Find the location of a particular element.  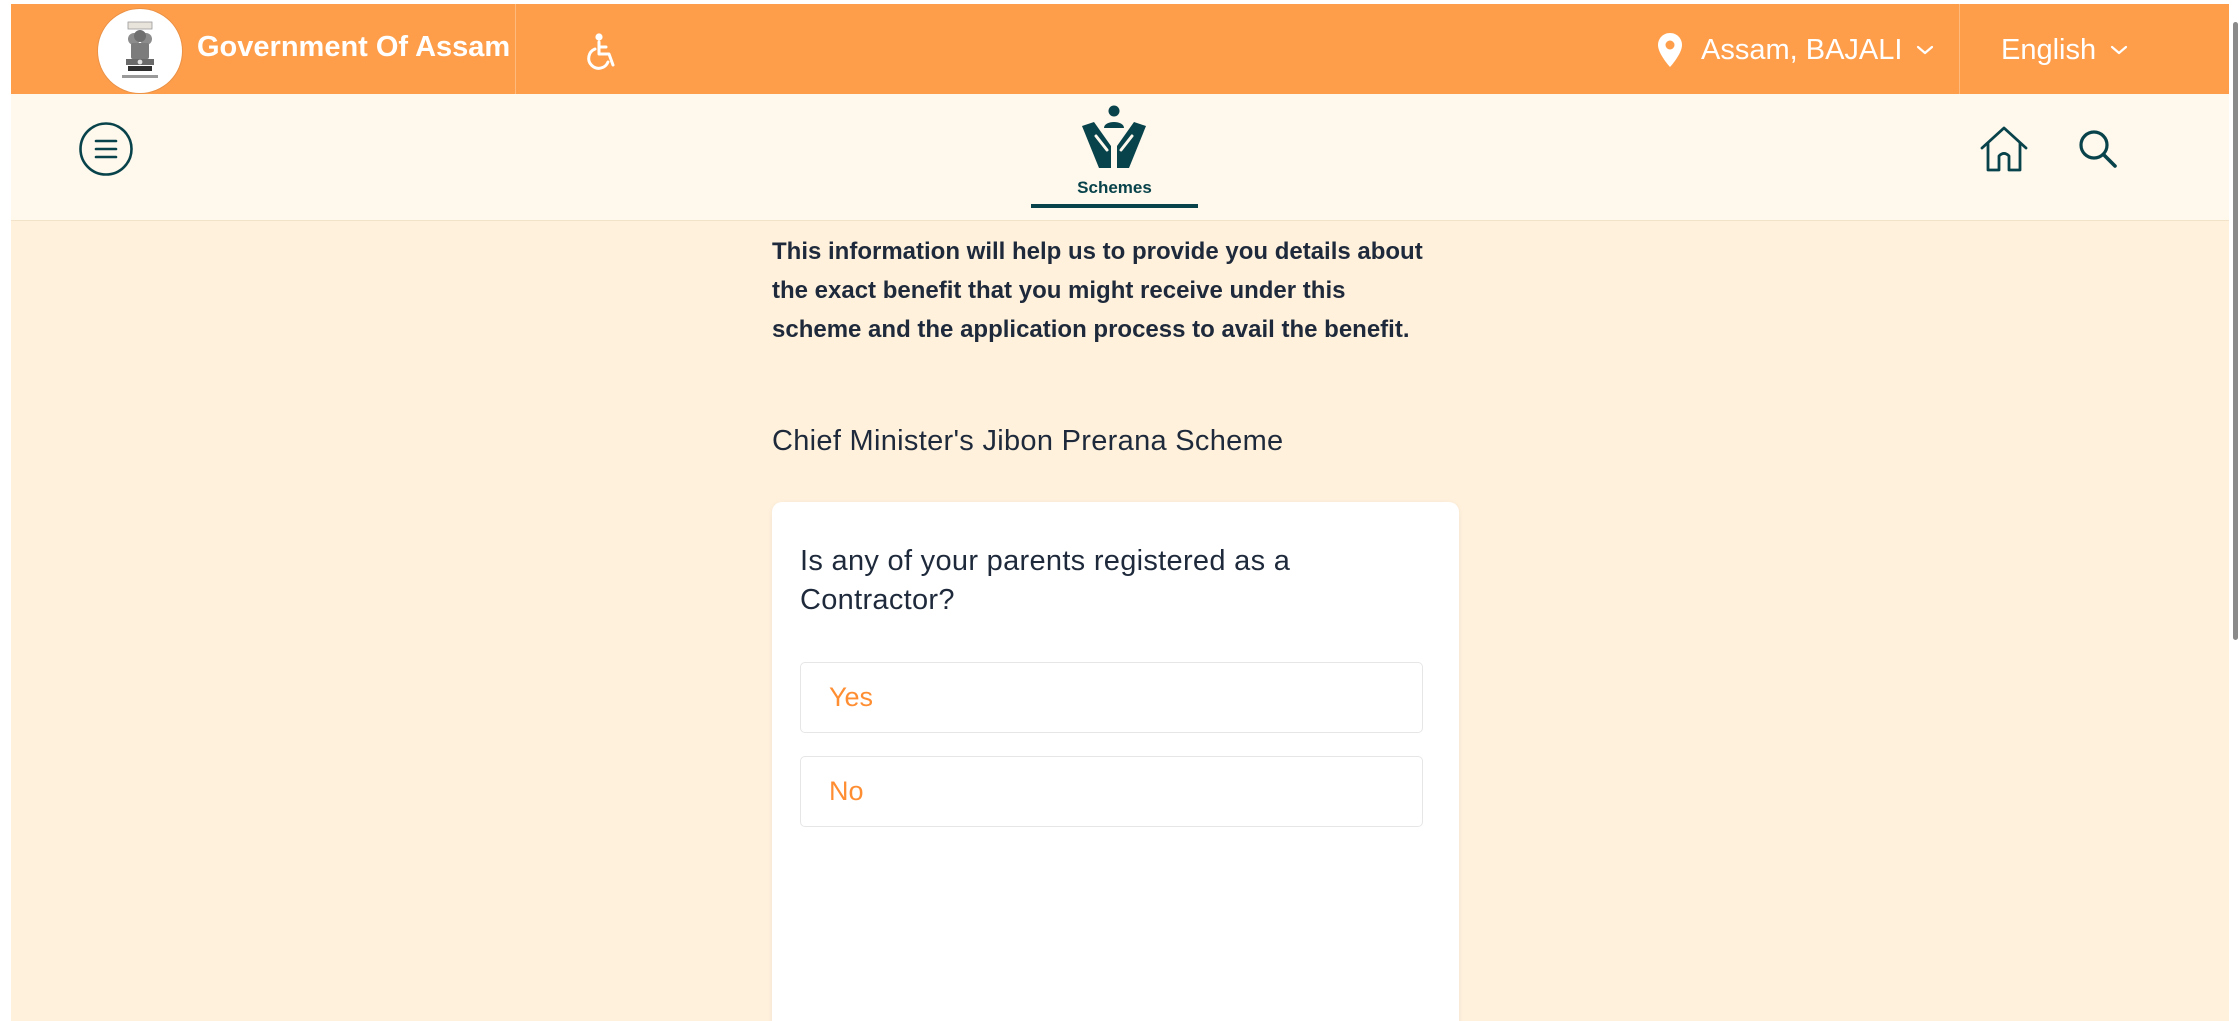

emblem-icon is located at coordinates (140, 49).